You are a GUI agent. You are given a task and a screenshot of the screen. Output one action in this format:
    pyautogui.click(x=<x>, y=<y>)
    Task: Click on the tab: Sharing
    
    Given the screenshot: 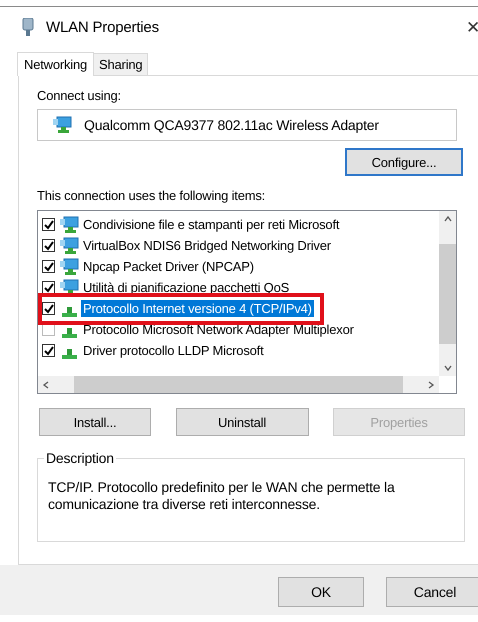 What is the action you would take?
    pyautogui.click(x=120, y=64)
    